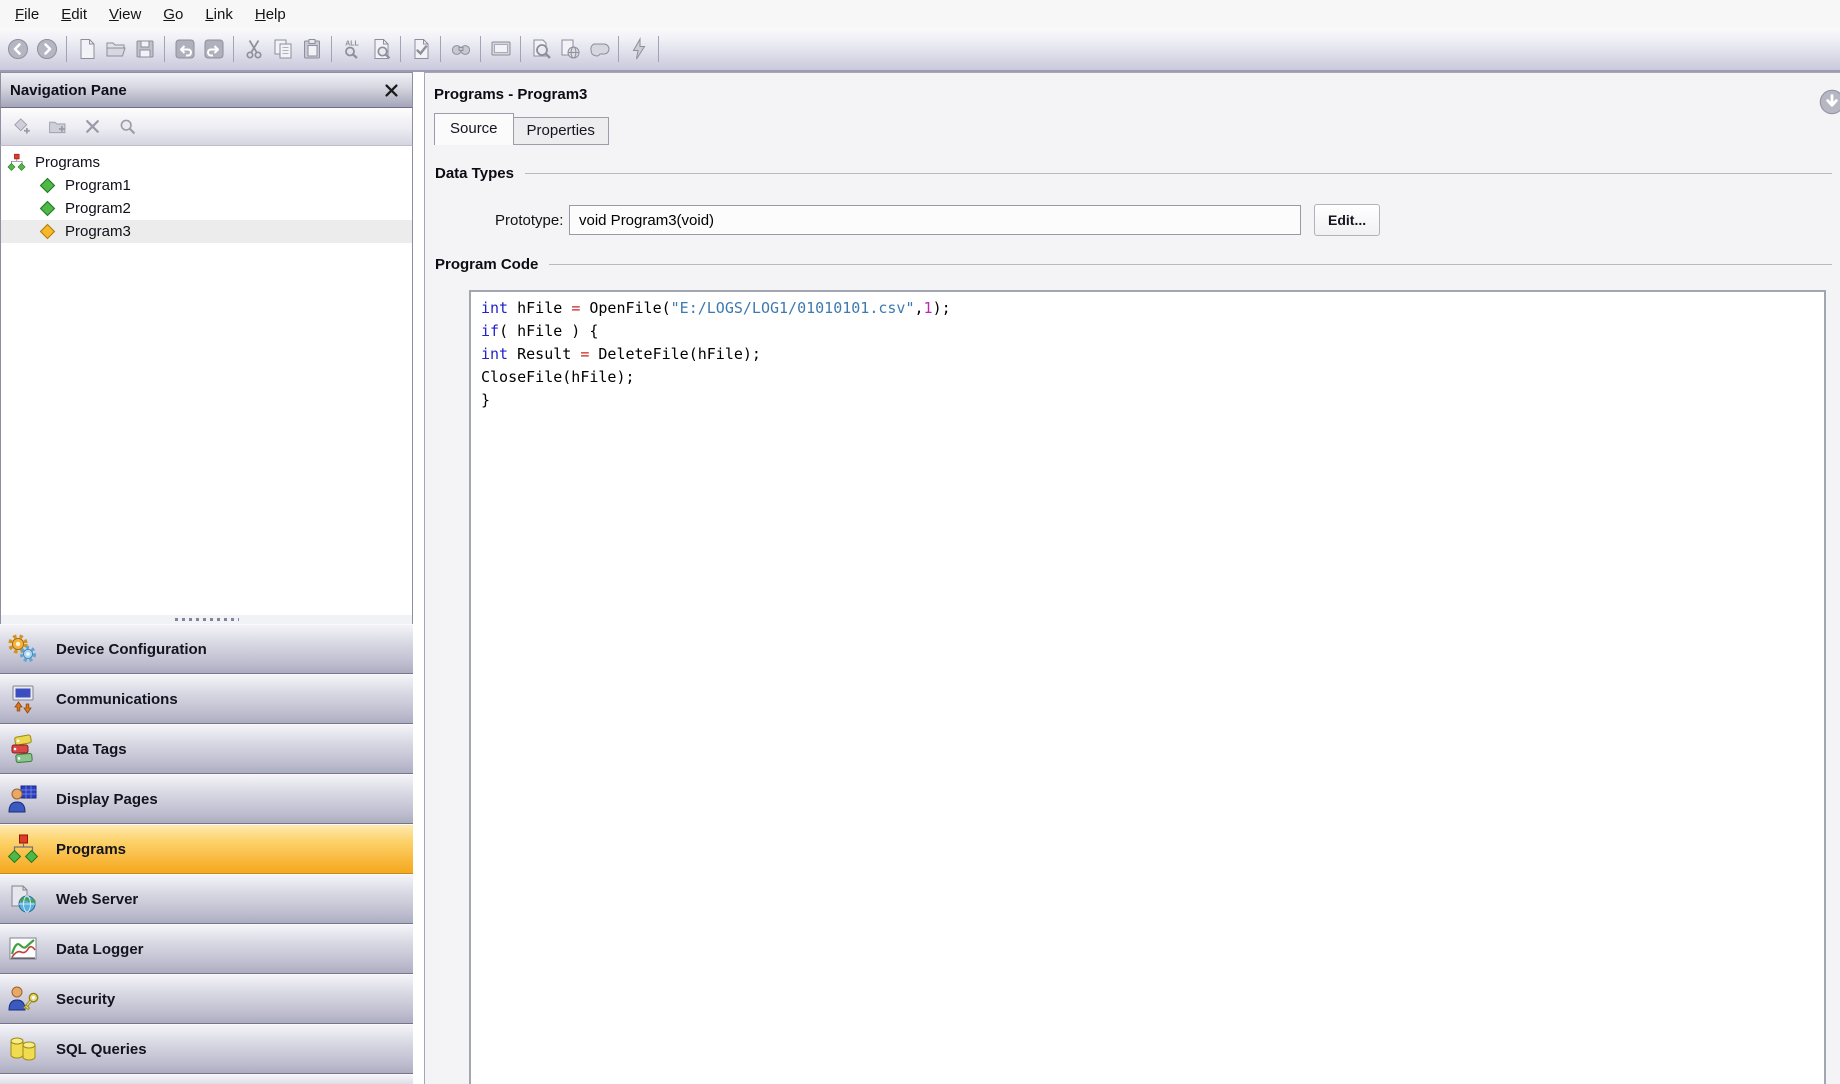  Describe the element at coordinates (47, 231) in the screenshot. I see `diamond-orange-icon` at that location.